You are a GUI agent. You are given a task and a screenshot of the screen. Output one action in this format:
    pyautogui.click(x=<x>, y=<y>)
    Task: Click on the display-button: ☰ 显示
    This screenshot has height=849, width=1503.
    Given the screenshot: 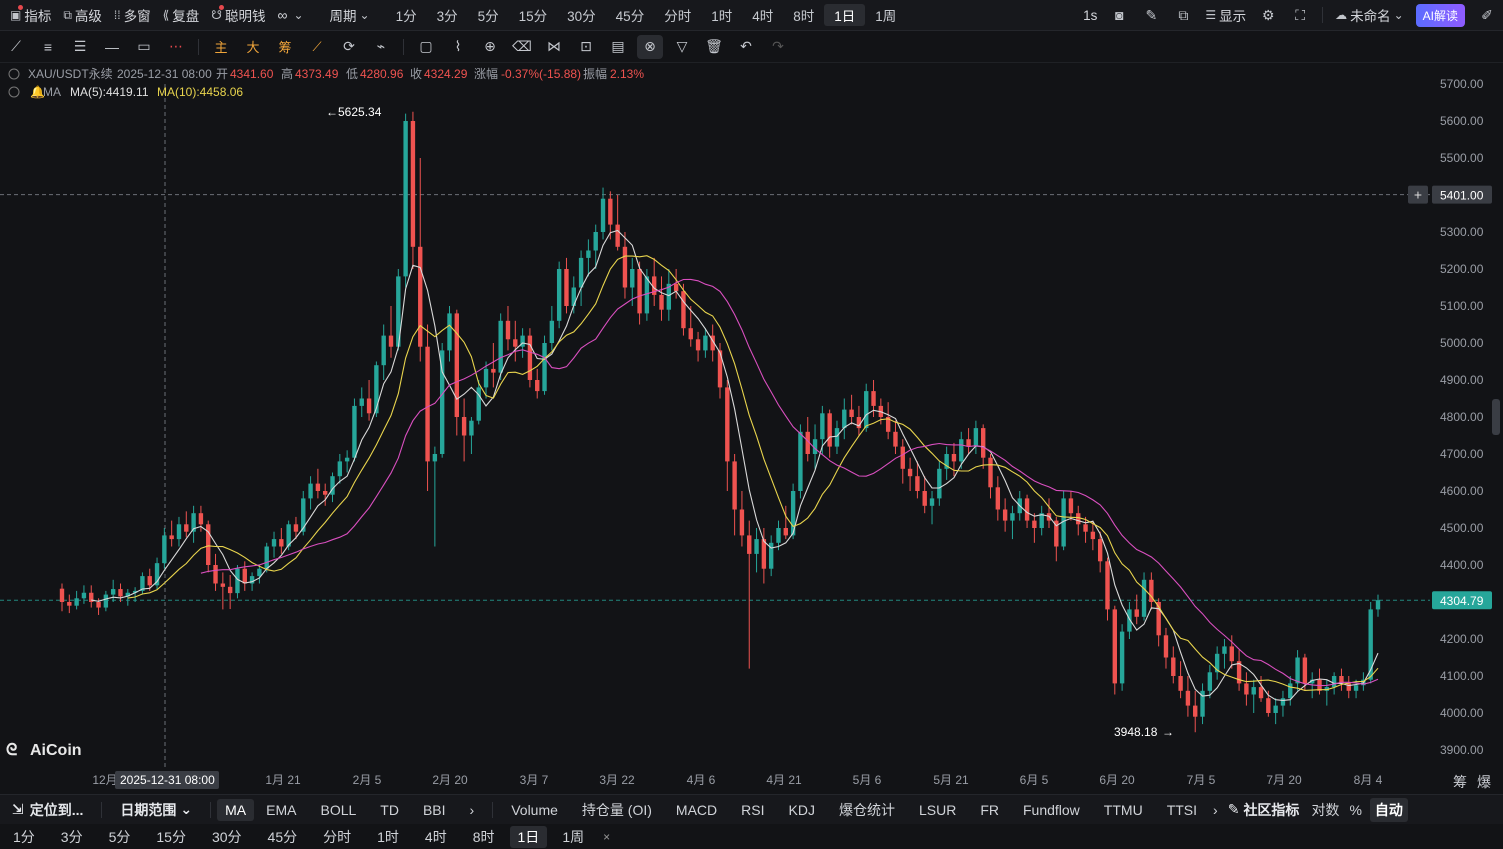 What is the action you would take?
    pyautogui.click(x=1225, y=15)
    